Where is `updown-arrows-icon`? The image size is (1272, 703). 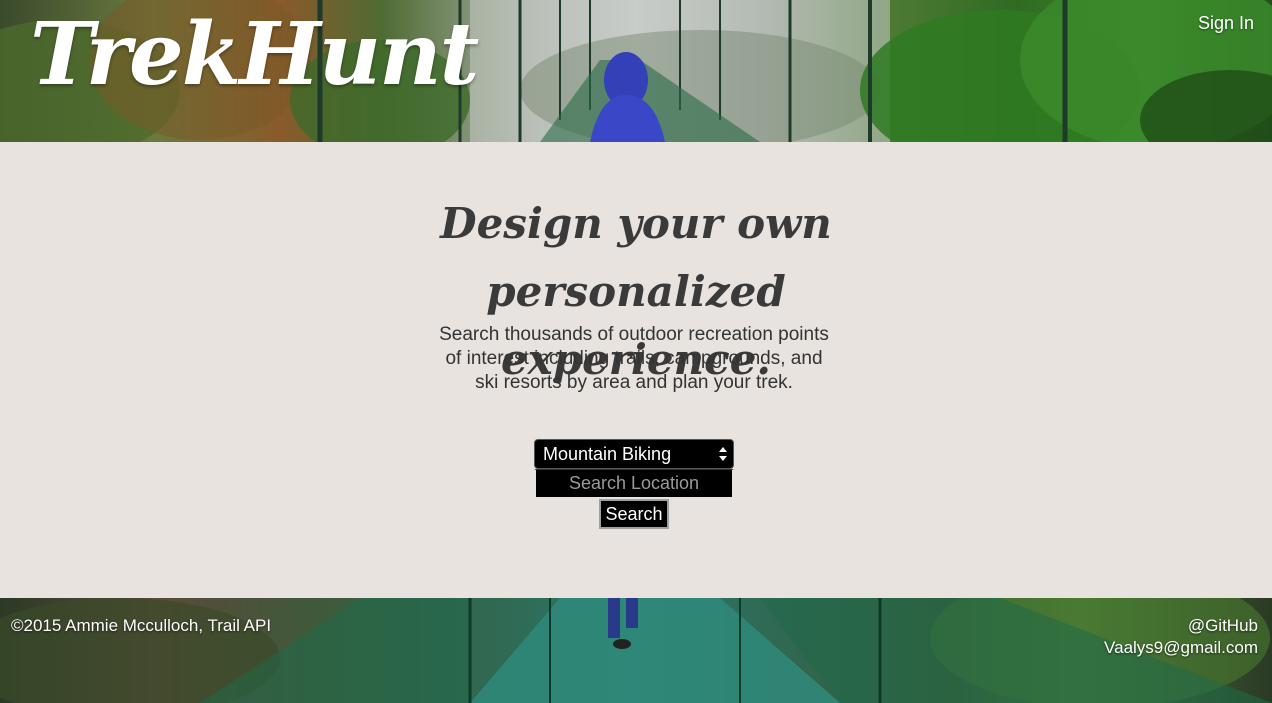 updown-arrows-icon is located at coordinates (723, 454).